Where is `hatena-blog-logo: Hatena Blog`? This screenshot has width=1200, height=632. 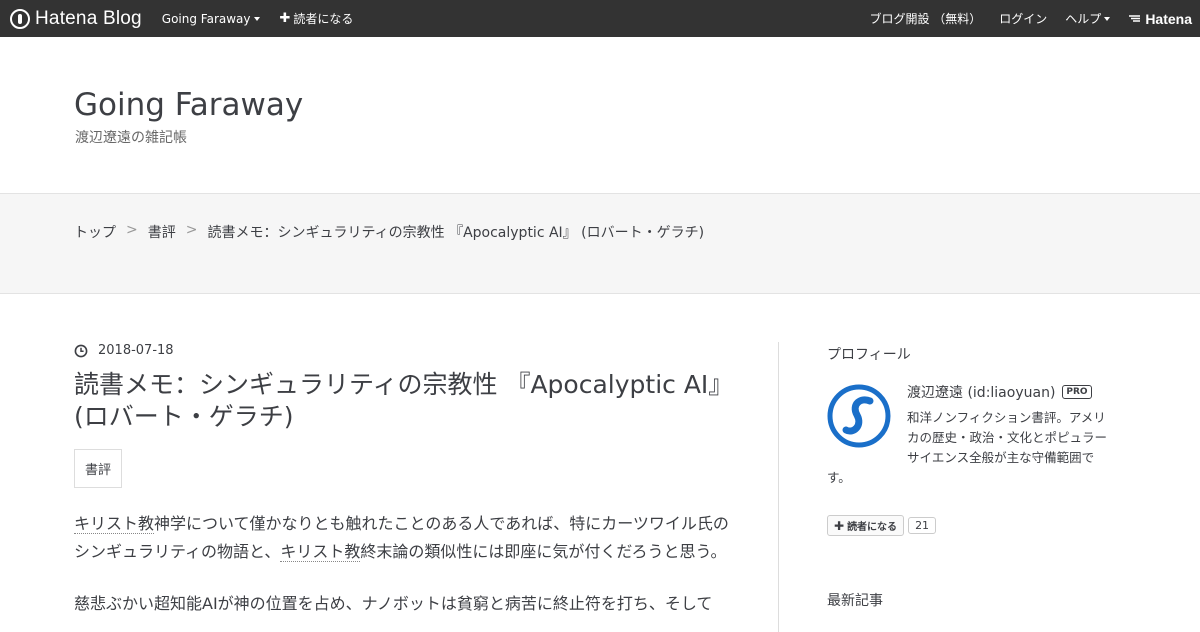 hatena-blog-logo: Hatena Blog is located at coordinates (76, 18).